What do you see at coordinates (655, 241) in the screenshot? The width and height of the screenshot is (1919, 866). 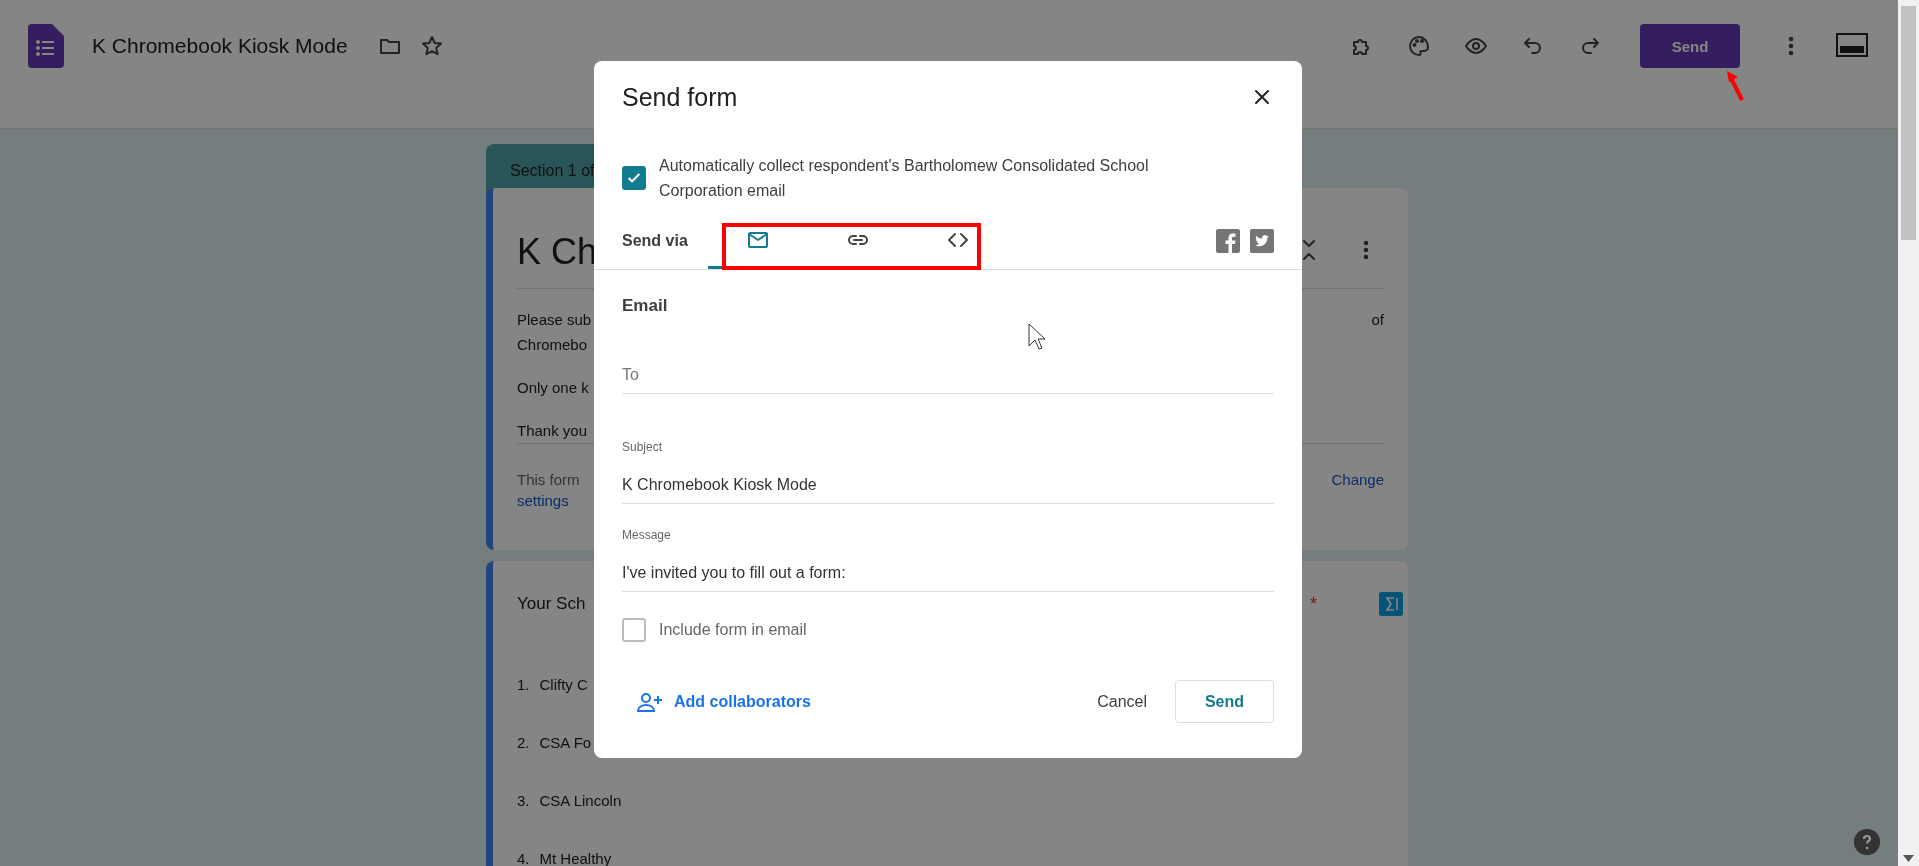 I see `send-via-label: Send via` at bounding box center [655, 241].